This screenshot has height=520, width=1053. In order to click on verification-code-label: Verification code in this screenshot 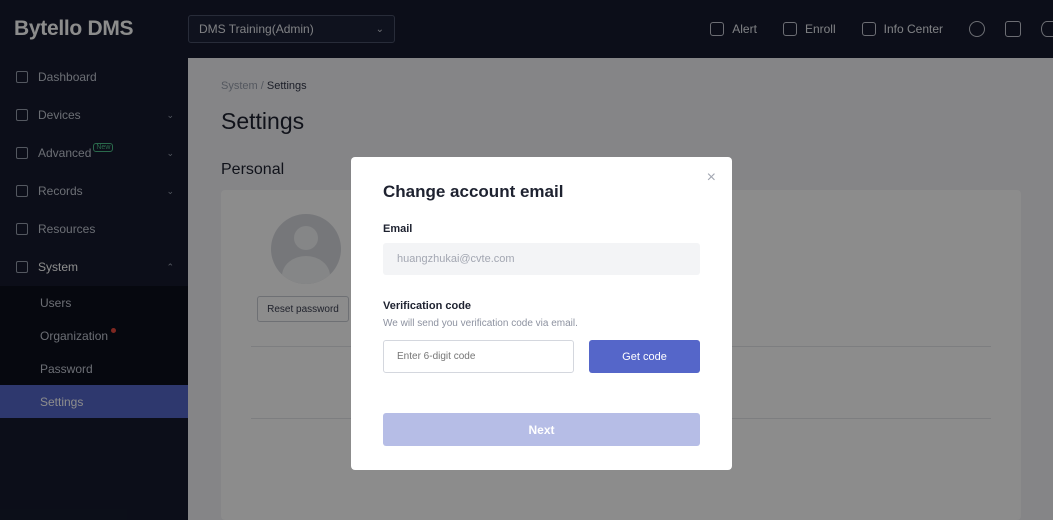, I will do `click(427, 306)`.